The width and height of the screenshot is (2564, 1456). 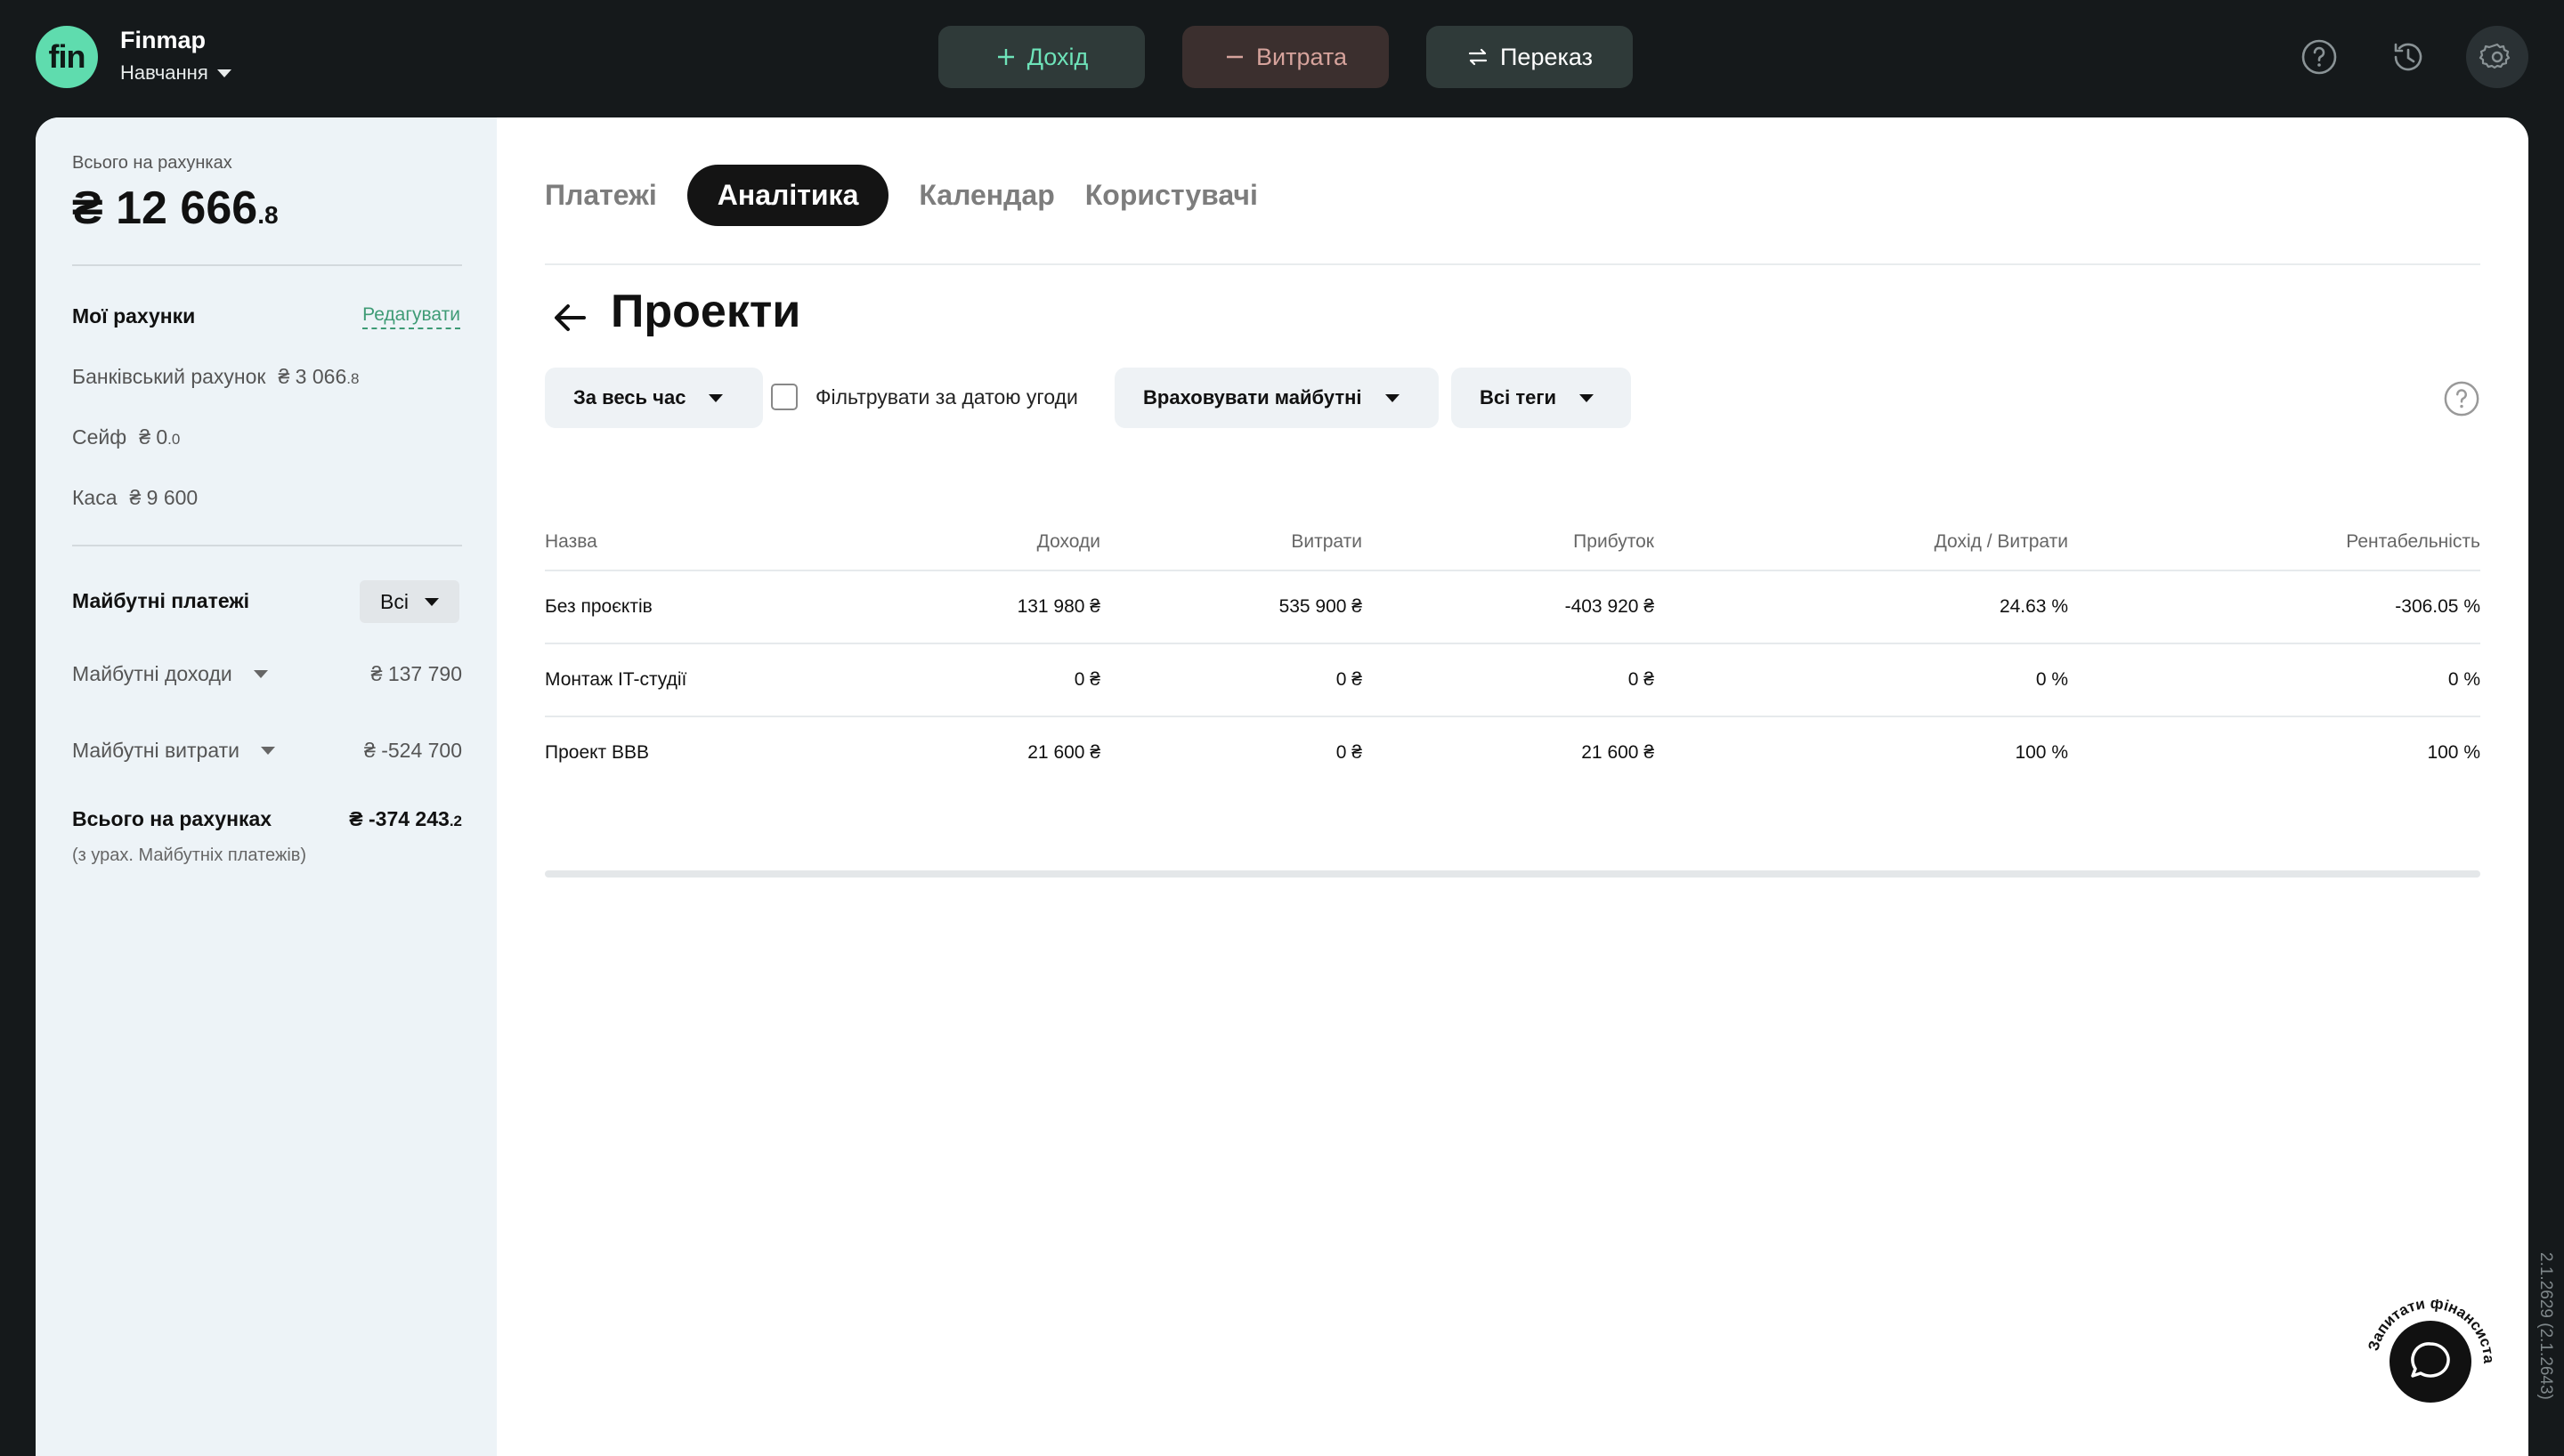 I want to click on cell-profit: -403 920 ₴, so click(x=1609, y=606).